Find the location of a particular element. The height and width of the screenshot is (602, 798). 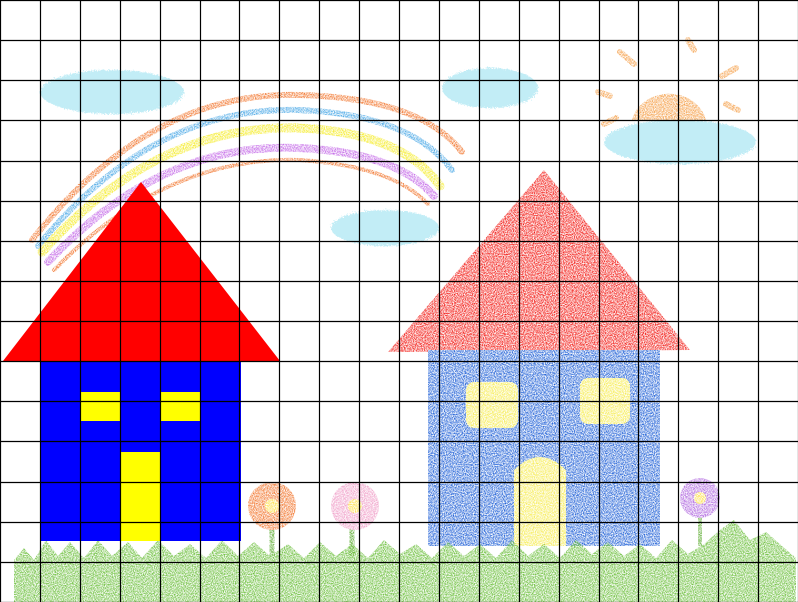

sun is located at coordinates (668, 82).